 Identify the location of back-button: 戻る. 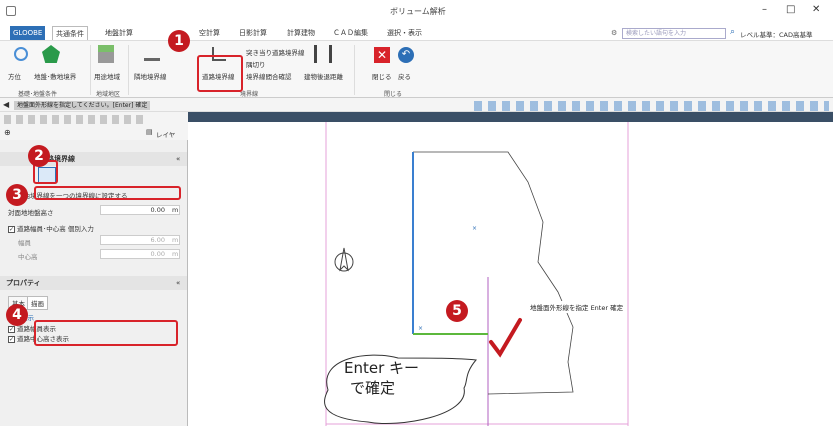
(404, 76).